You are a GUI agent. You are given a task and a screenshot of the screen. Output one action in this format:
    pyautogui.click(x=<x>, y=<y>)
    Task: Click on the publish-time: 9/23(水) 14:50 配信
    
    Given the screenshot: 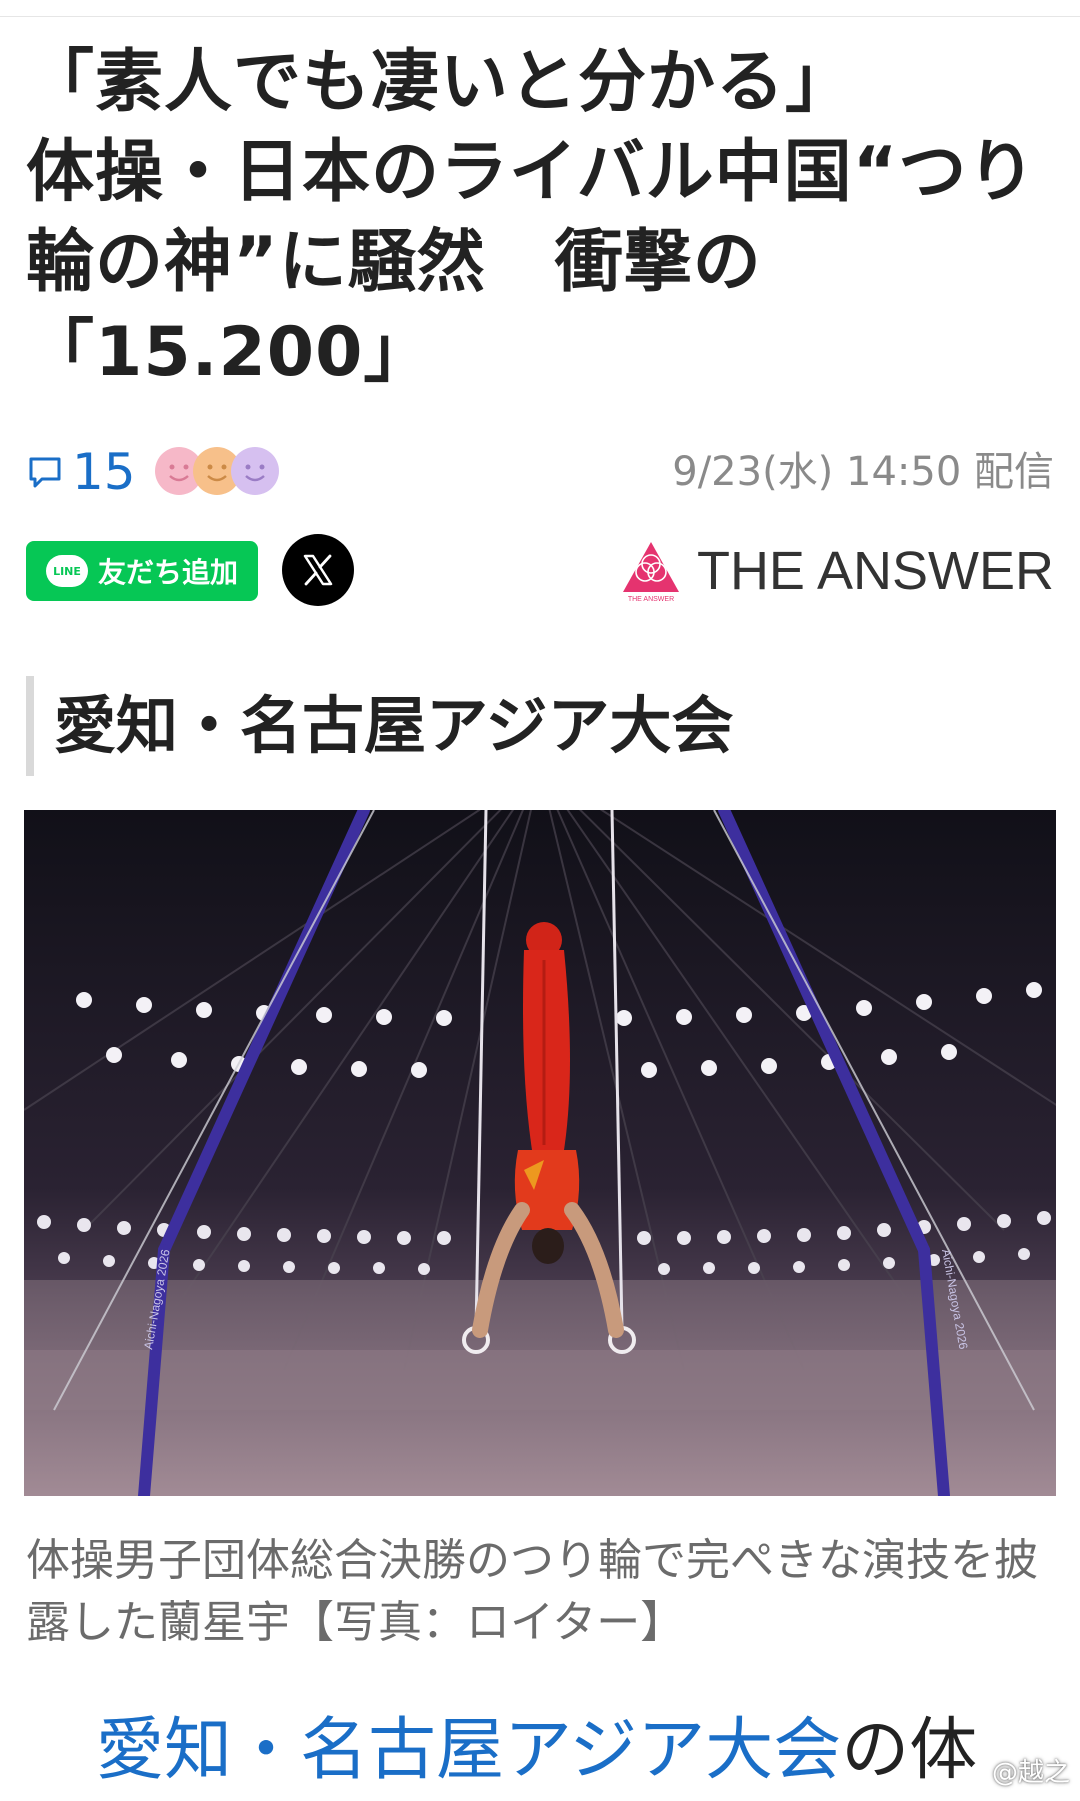 What is the action you would take?
    pyautogui.click(x=863, y=472)
    